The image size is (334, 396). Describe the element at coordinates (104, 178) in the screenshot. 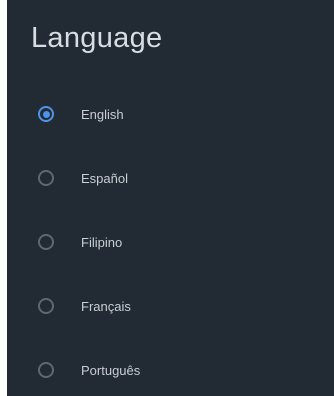

I see `language-option-label: Español` at that location.